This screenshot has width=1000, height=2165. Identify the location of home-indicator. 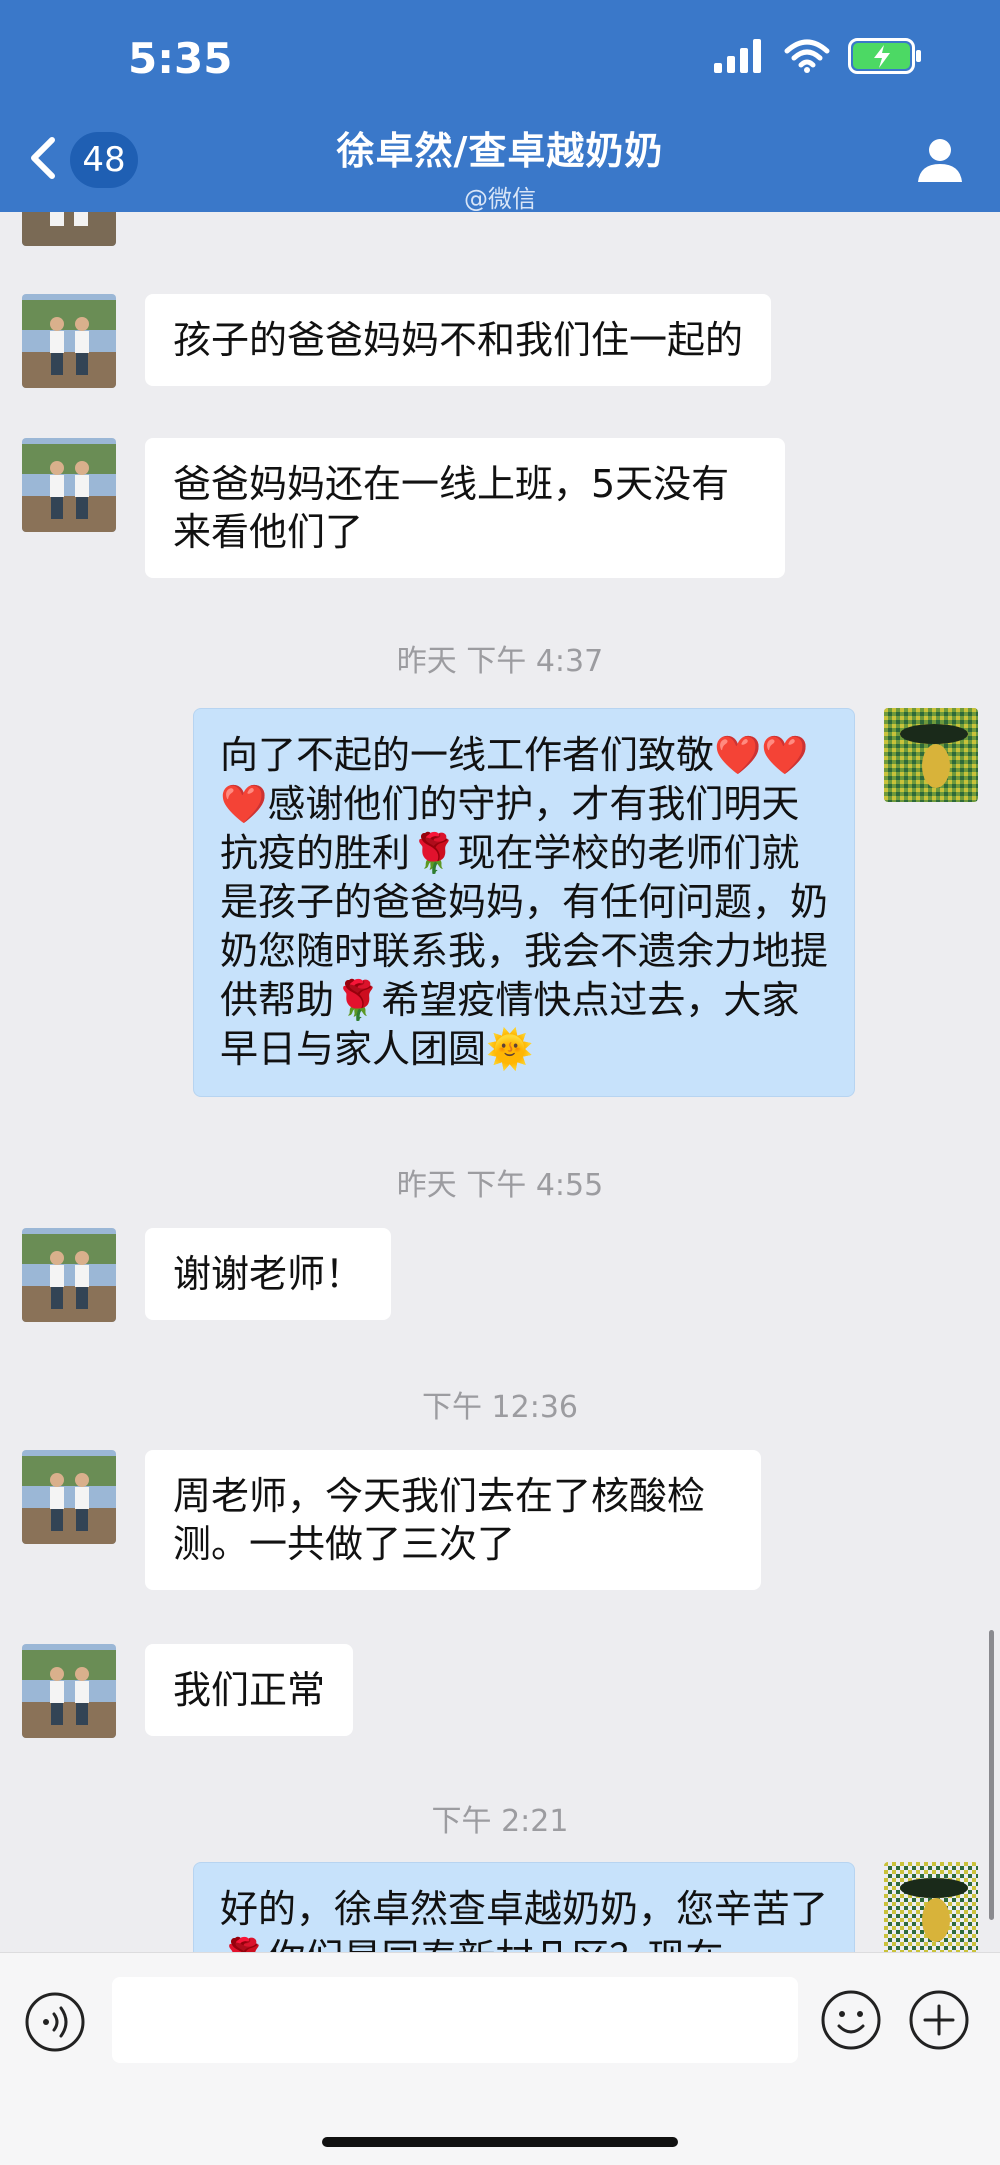
(500, 2142).